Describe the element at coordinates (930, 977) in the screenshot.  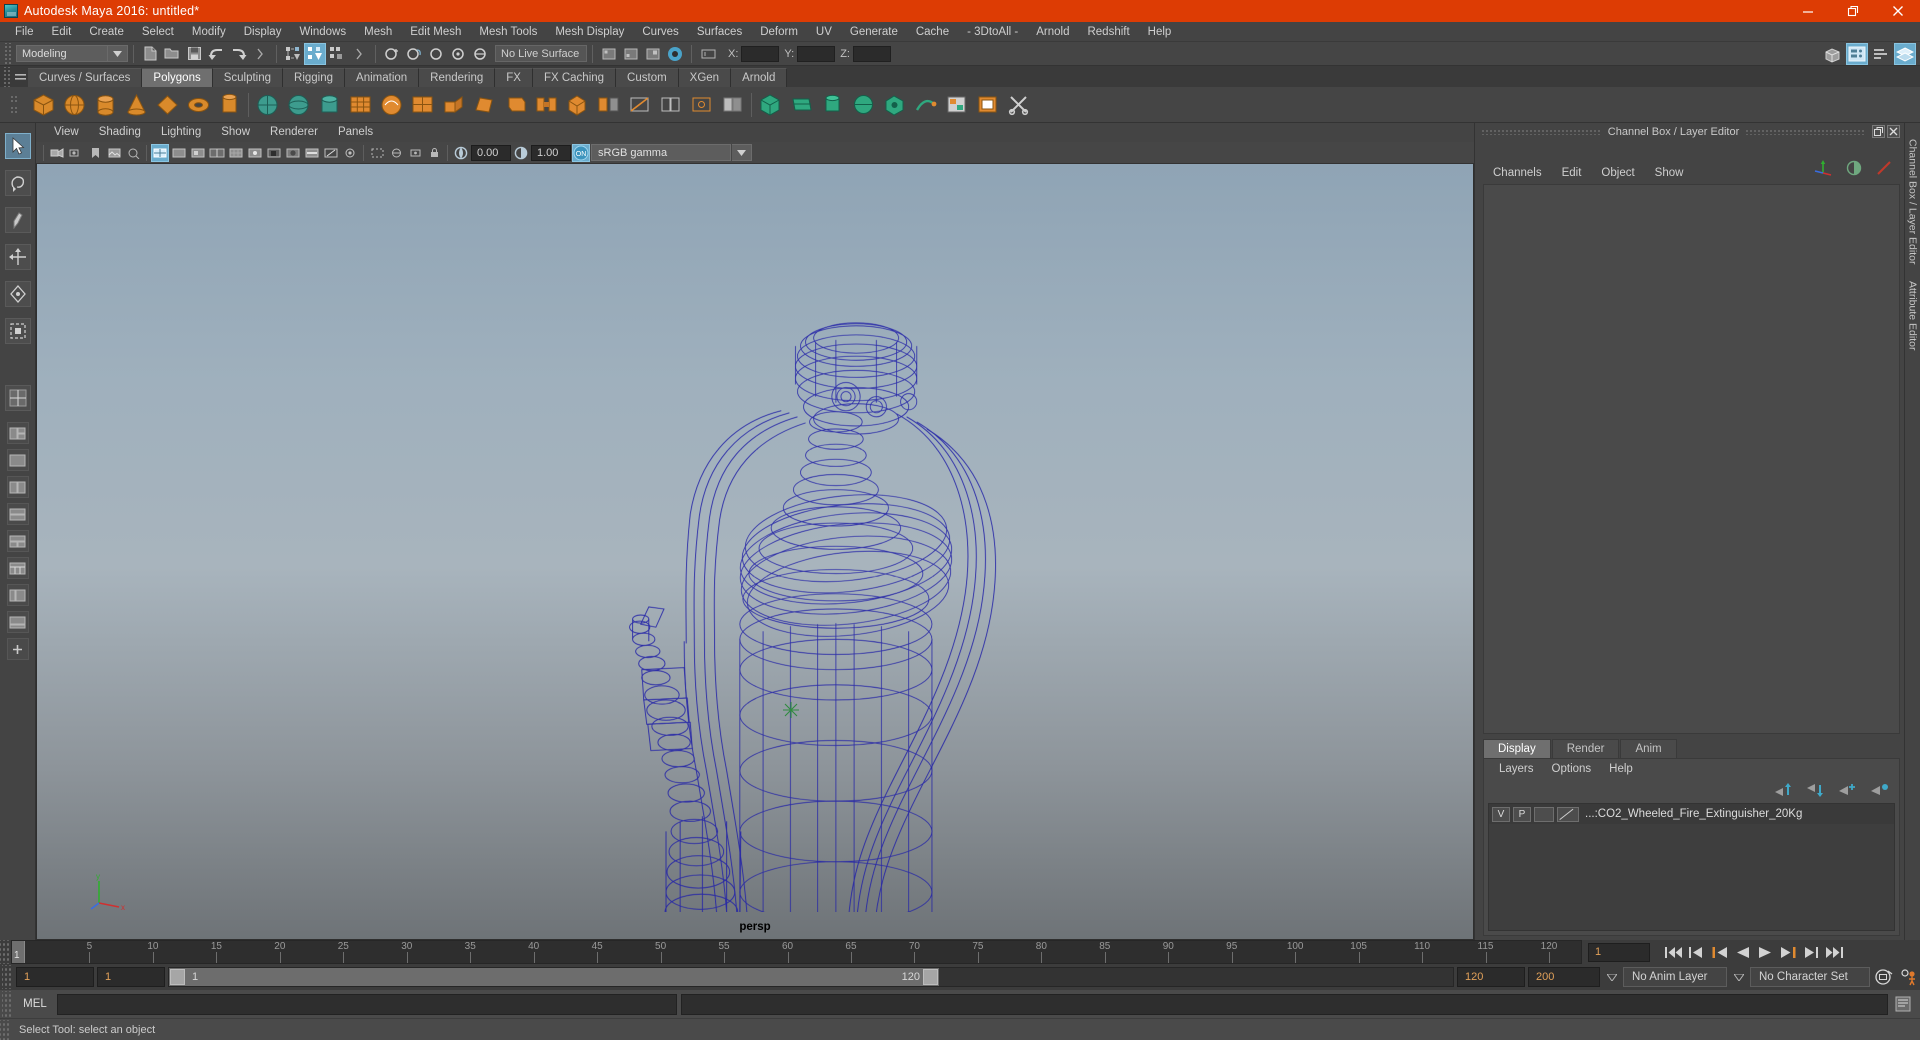
I see `range-end-handle` at that location.